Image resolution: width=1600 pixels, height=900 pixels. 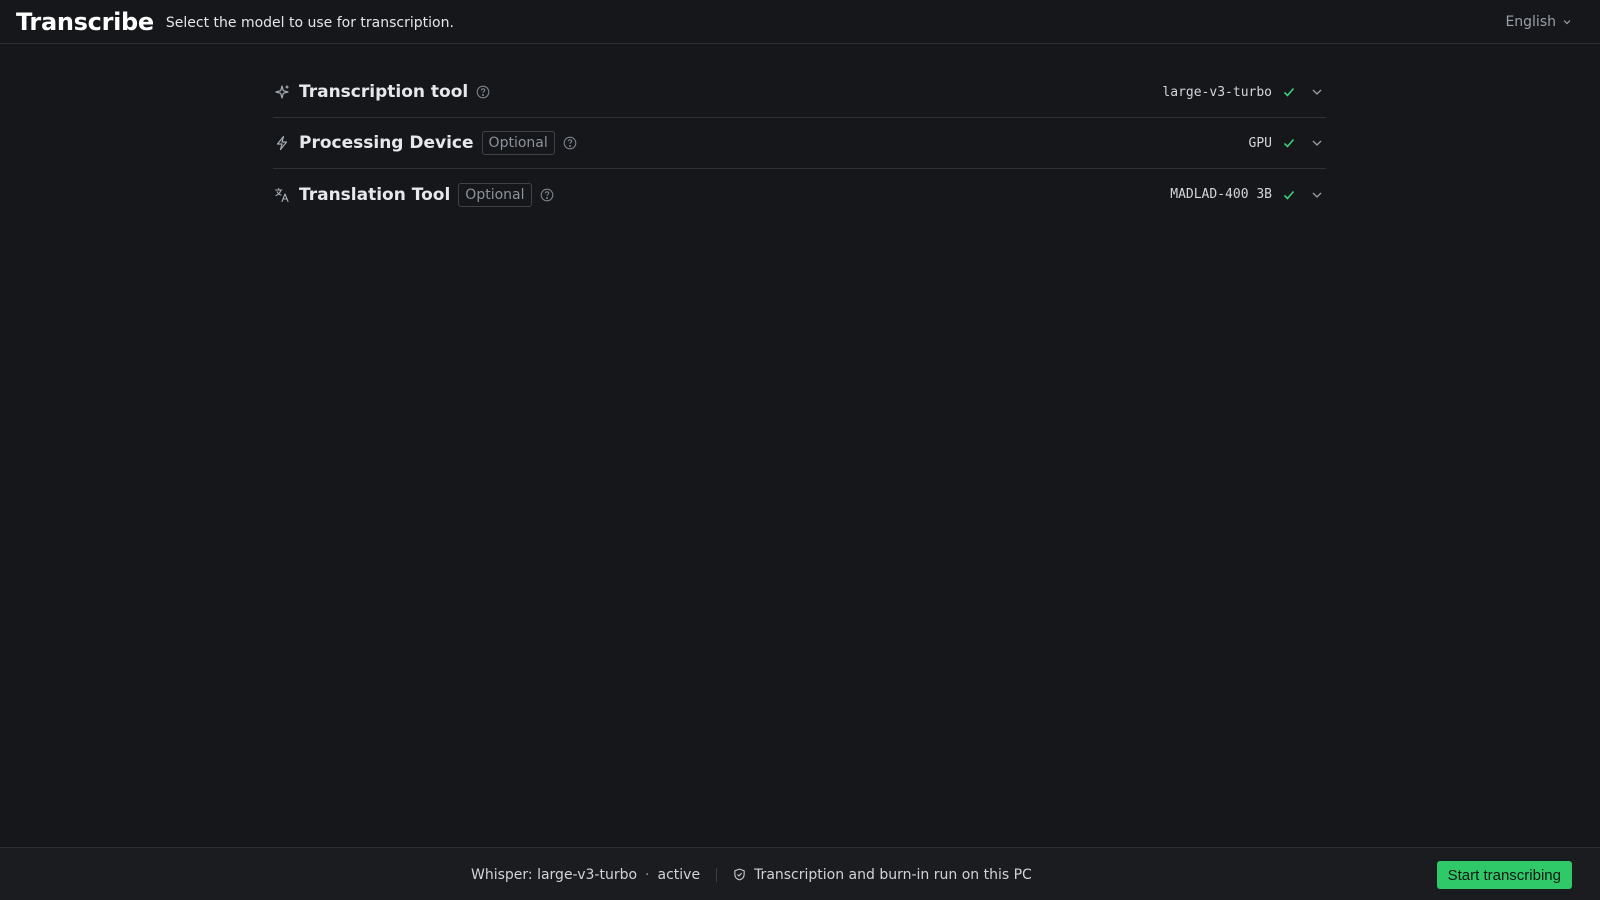 I want to click on start-transcribing-button: Start transcribing, so click(x=1504, y=875).